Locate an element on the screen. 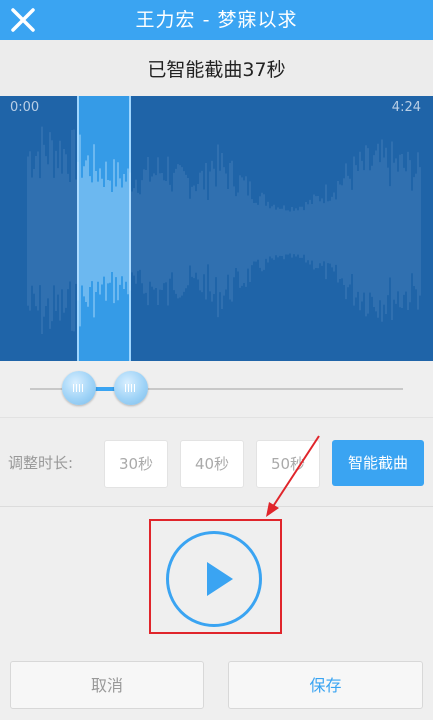 The width and height of the screenshot is (433, 720). start-handle is located at coordinates (79, 388).